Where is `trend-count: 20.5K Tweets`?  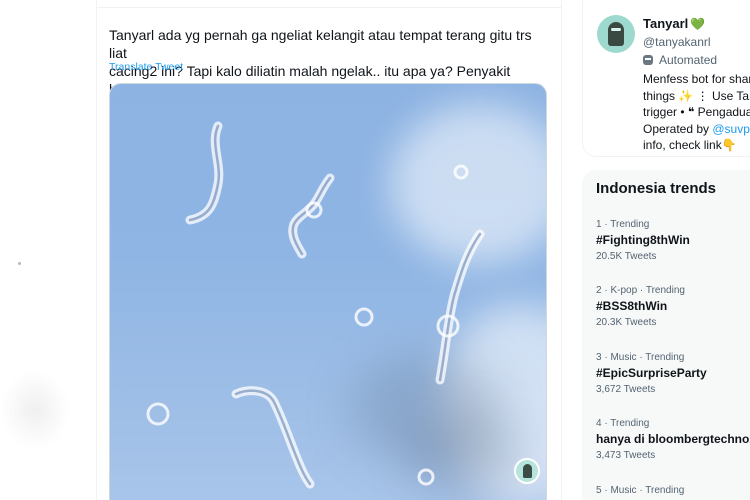 trend-count: 20.5K Tweets is located at coordinates (626, 256).